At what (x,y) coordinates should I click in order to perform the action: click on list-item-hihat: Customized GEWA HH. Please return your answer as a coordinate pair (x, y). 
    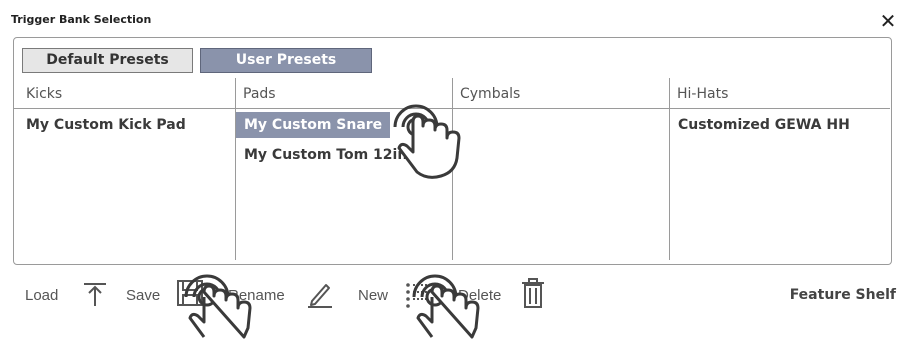
    Looking at the image, I should click on (764, 125).